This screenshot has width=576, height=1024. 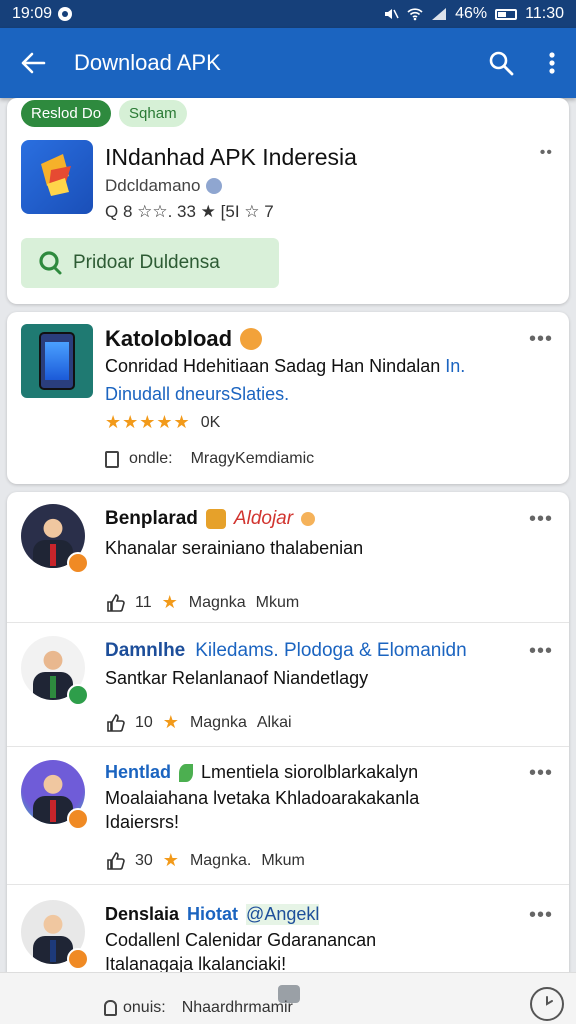 What do you see at coordinates (65, 14) in the screenshot?
I see `notification-icon` at bounding box center [65, 14].